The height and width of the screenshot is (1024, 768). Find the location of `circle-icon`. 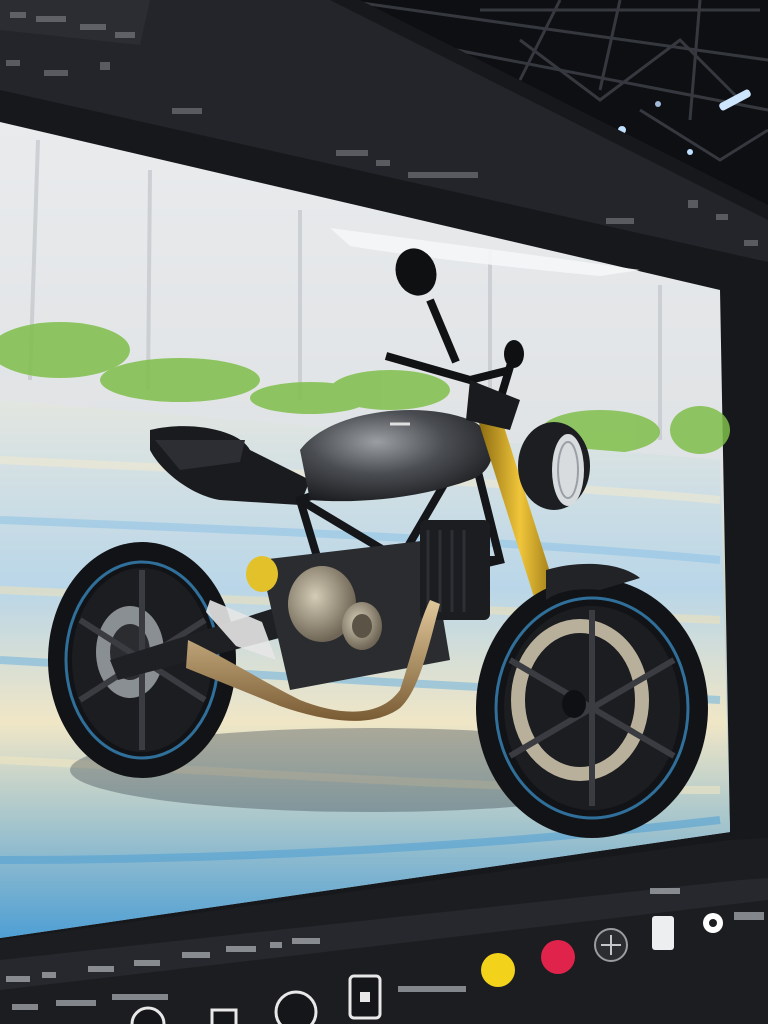

circle-icon is located at coordinates (713, 923).